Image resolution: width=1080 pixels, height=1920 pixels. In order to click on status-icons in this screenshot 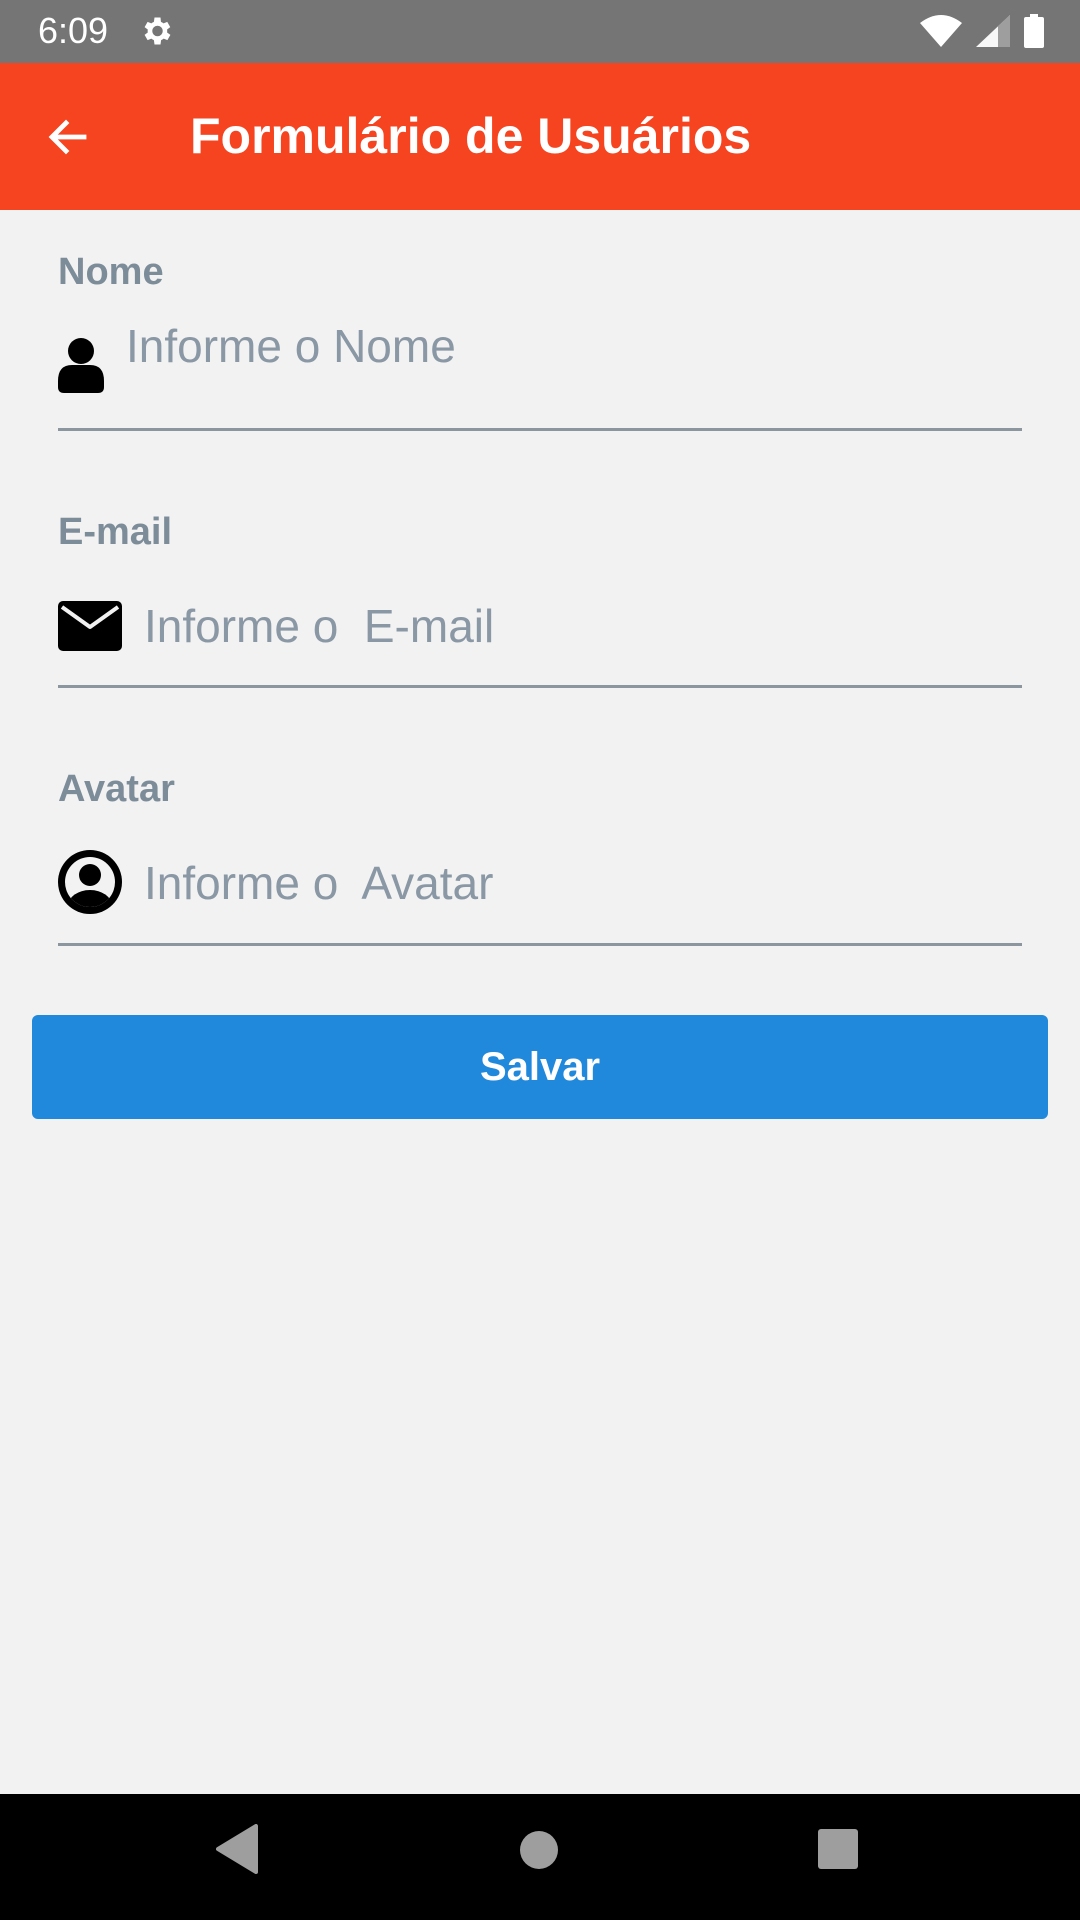, I will do `click(982, 31)`.